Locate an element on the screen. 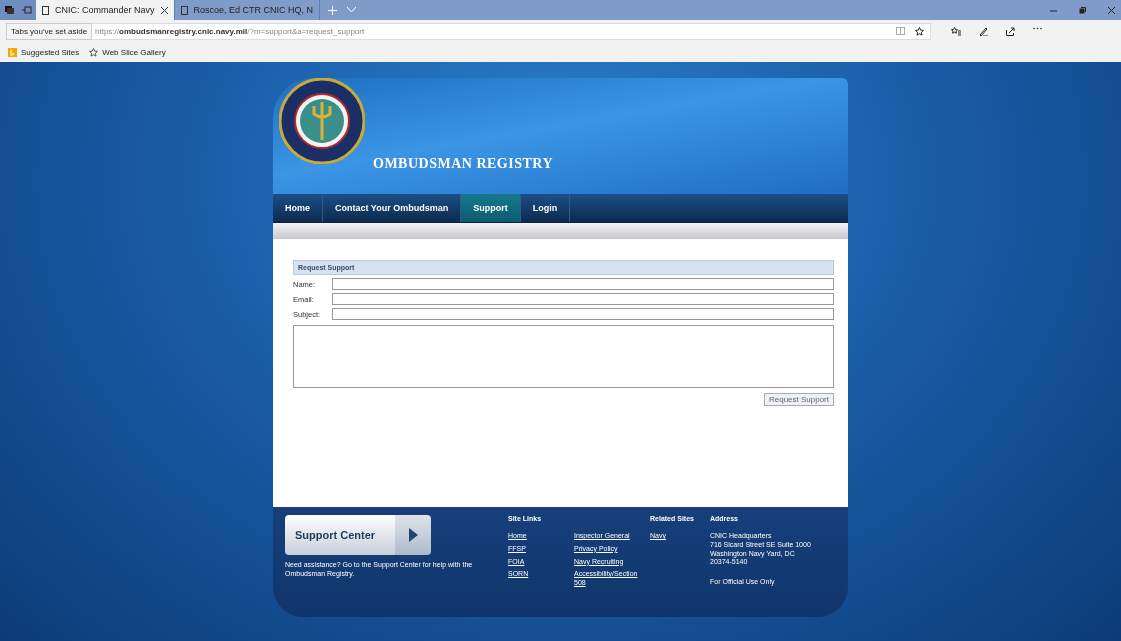 The width and height of the screenshot is (1121, 641). tab-title: Roscoe, Ed CTR CNIC HQ, N is located at coordinates (253, 10).